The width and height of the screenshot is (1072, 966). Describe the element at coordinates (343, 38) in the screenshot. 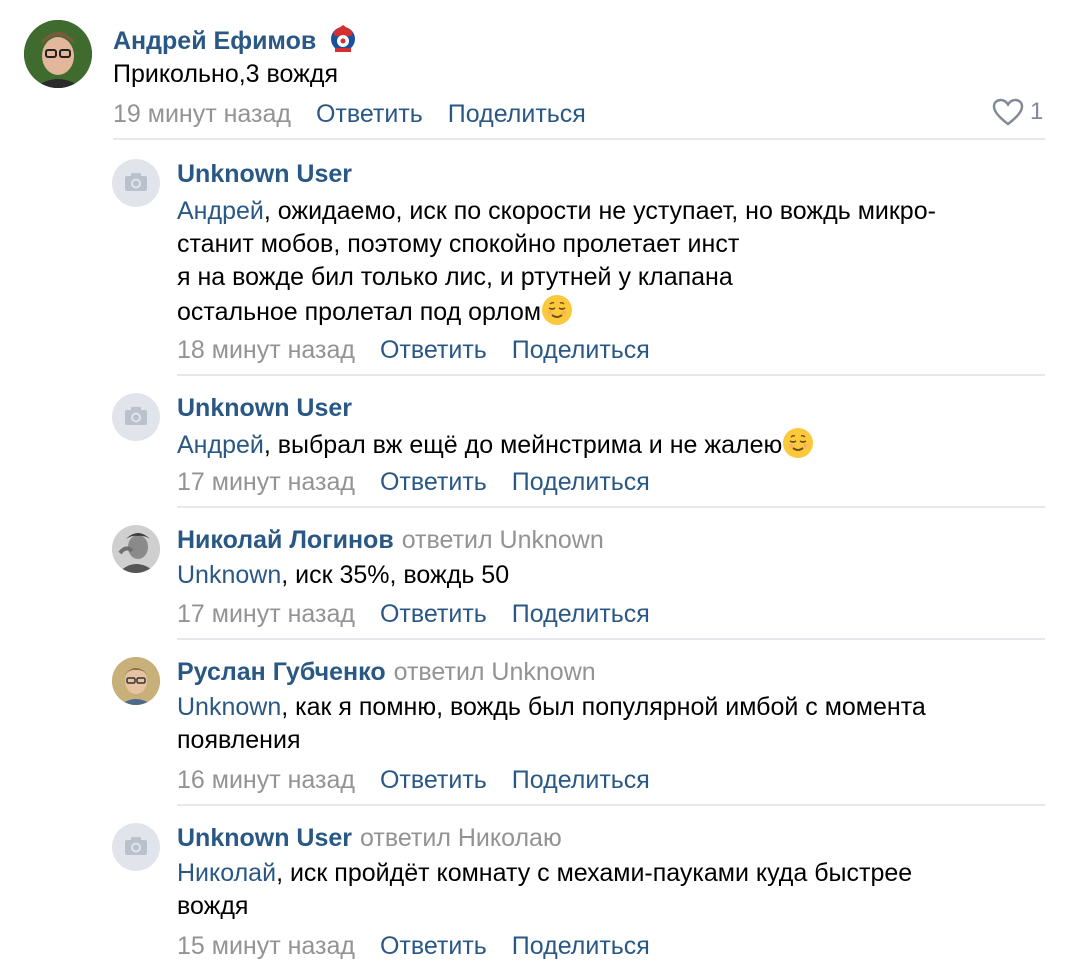

I see `badge-icon` at that location.